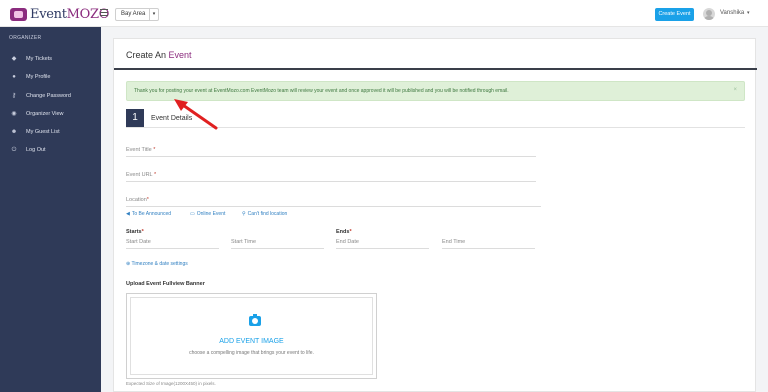 The height and width of the screenshot is (392, 768). I want to click on logout-icon: ⏻, so click(14, 150).